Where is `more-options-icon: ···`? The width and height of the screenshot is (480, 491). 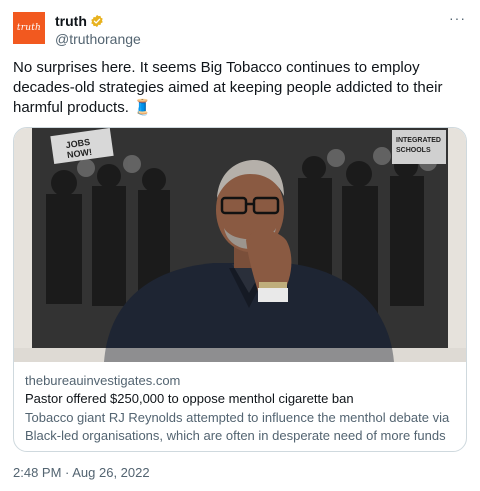
more-options-icon: ··· is located at coordinates (457, 18).